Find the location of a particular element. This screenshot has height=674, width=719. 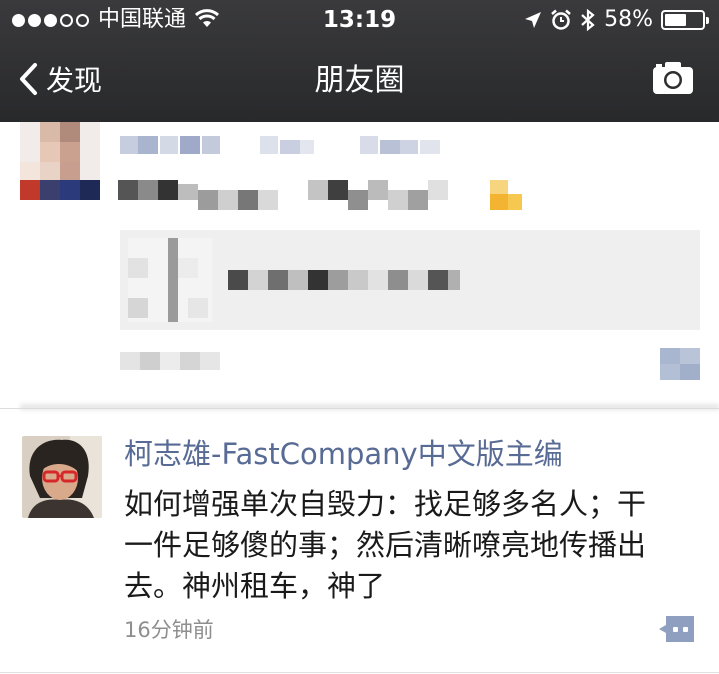

camera-icon is located at coordinates (673, 78).